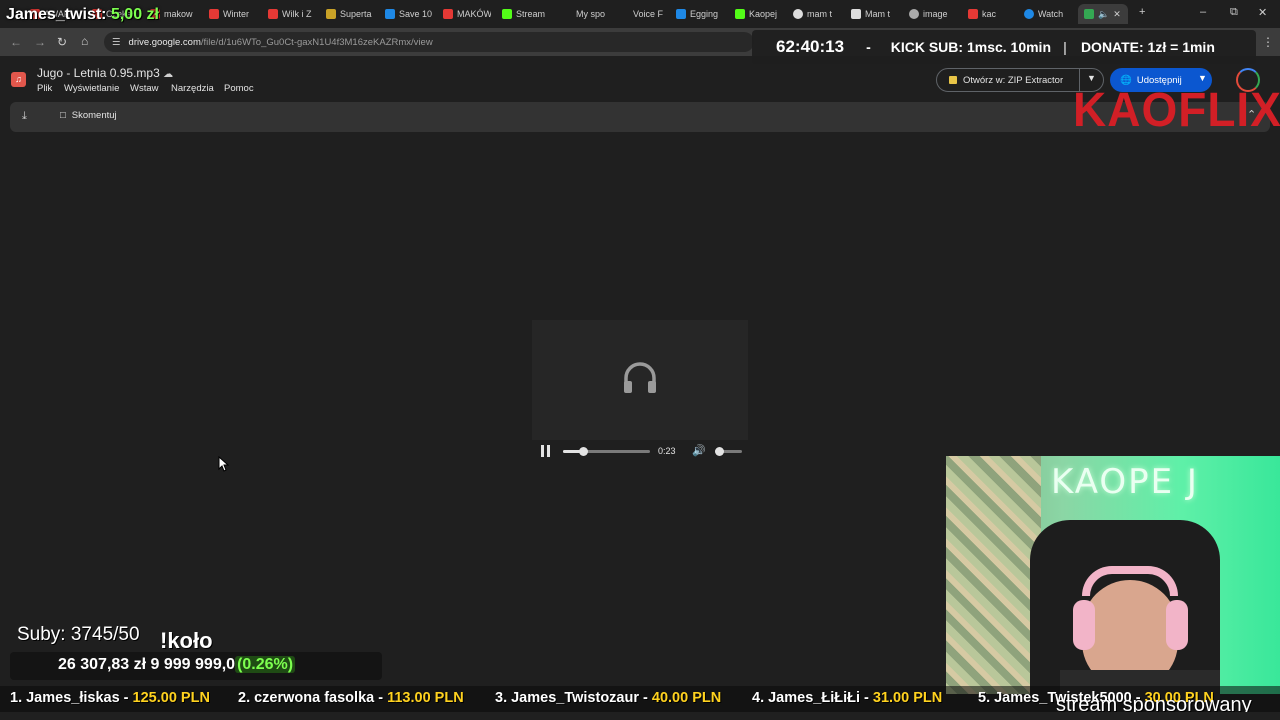  Describe the element at coordinates (1084, 625) in the screenshot. I see `headset-ear-left` at that location.